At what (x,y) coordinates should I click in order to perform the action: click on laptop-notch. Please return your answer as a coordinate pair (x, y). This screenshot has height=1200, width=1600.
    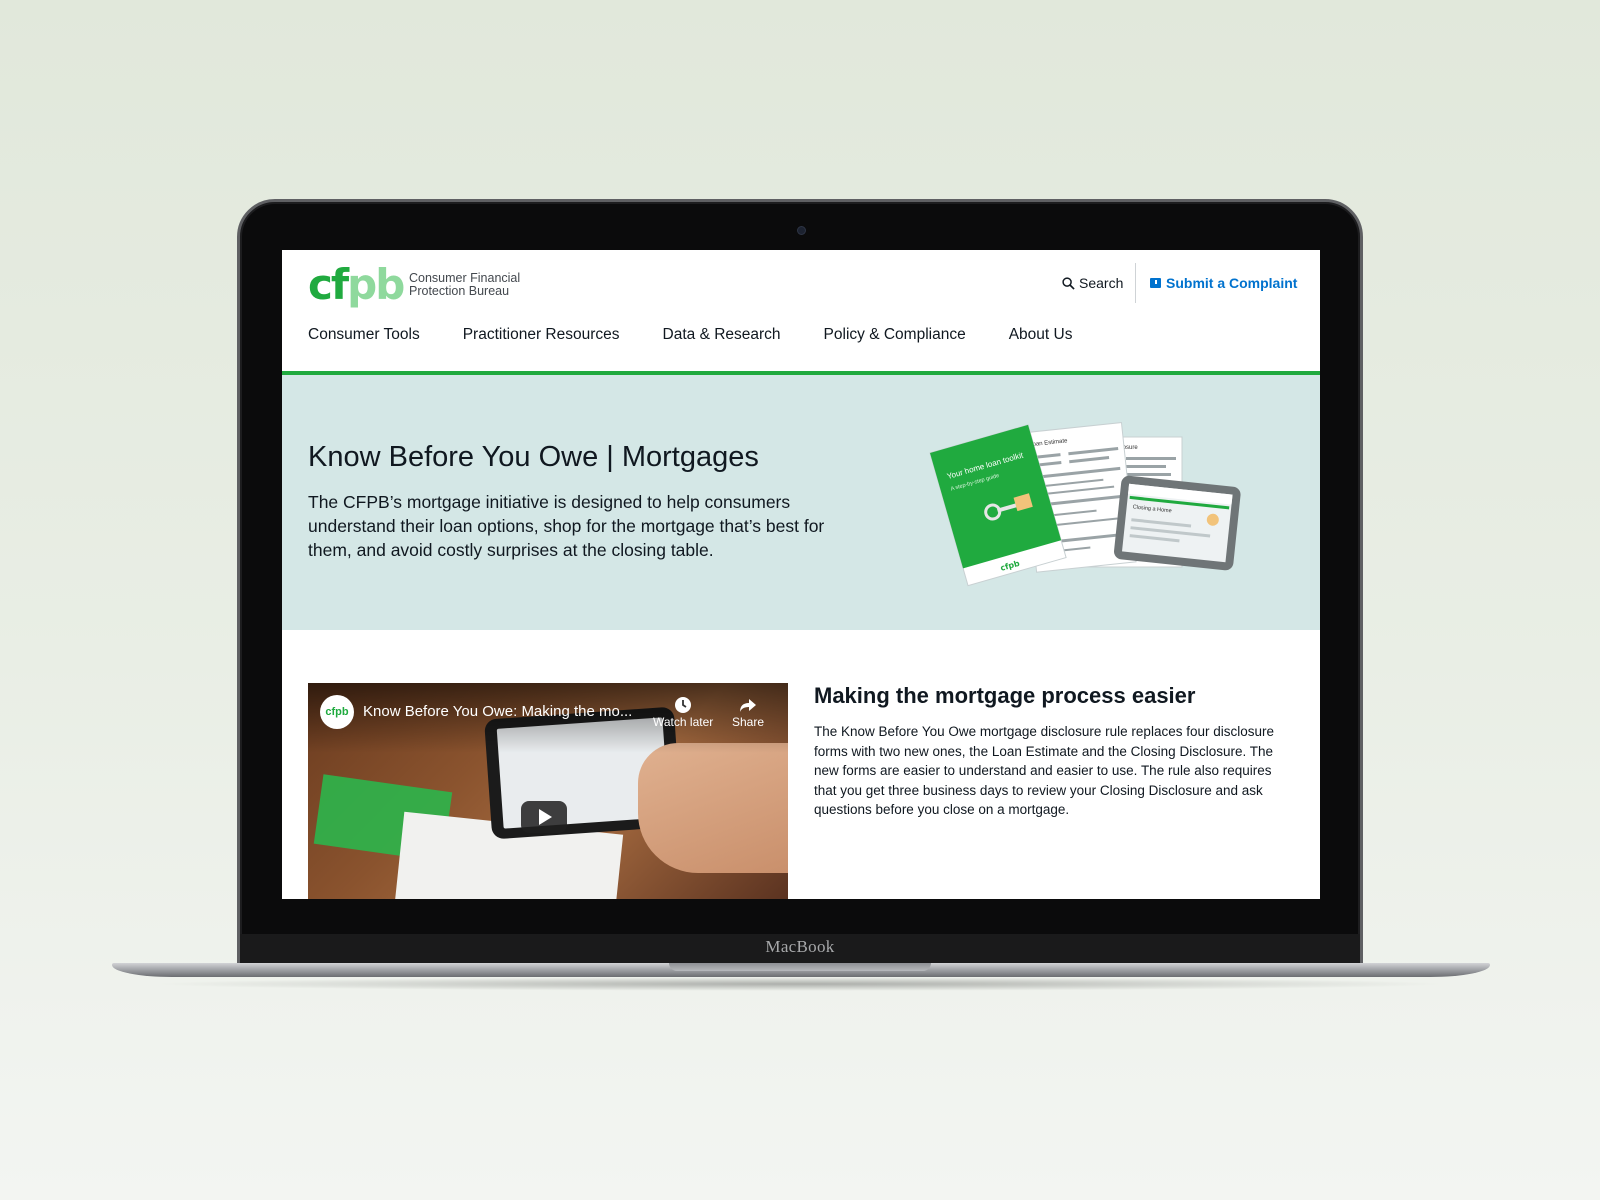
    Looking at the image, I should click on (800, 967).